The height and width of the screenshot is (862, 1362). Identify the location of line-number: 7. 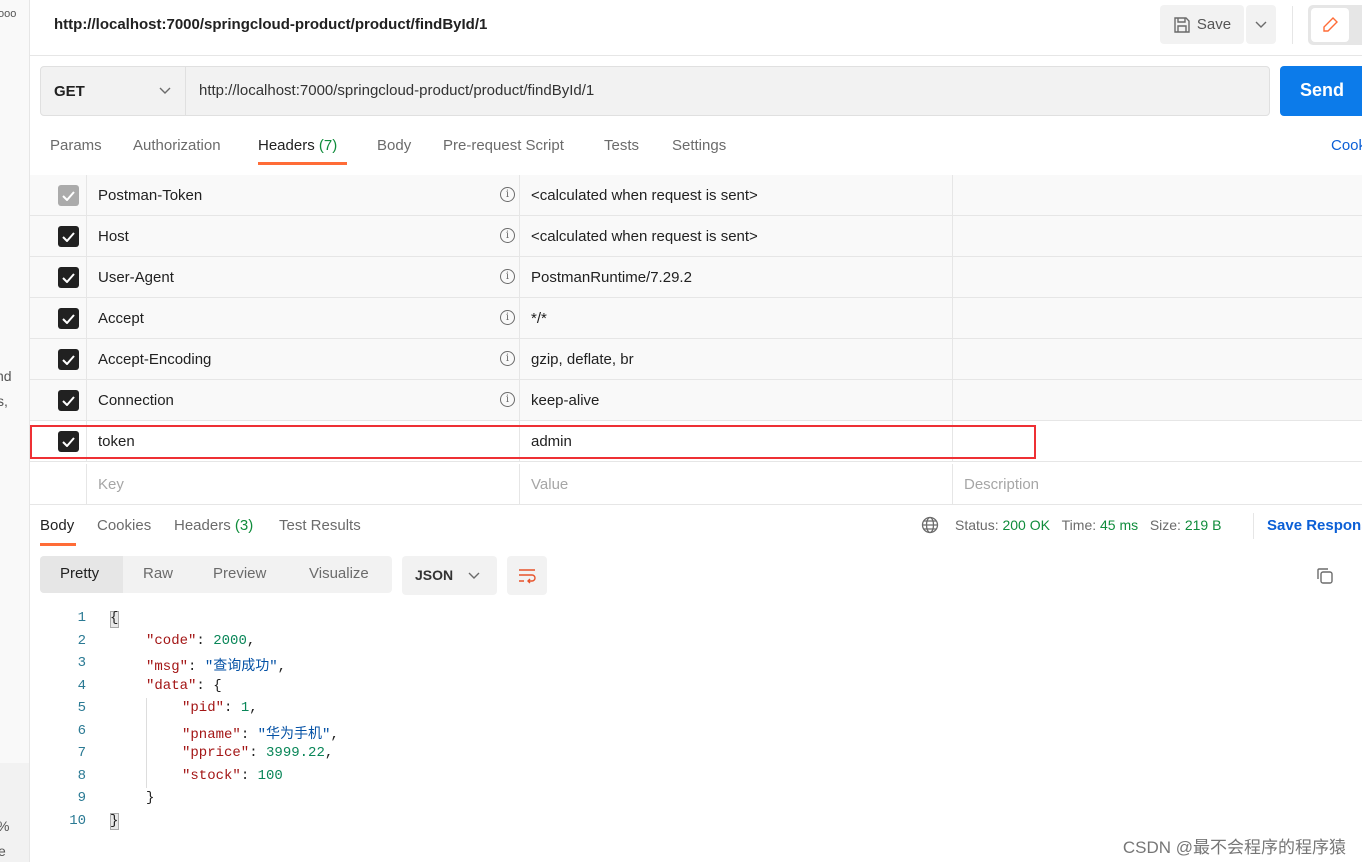
(81, 753).